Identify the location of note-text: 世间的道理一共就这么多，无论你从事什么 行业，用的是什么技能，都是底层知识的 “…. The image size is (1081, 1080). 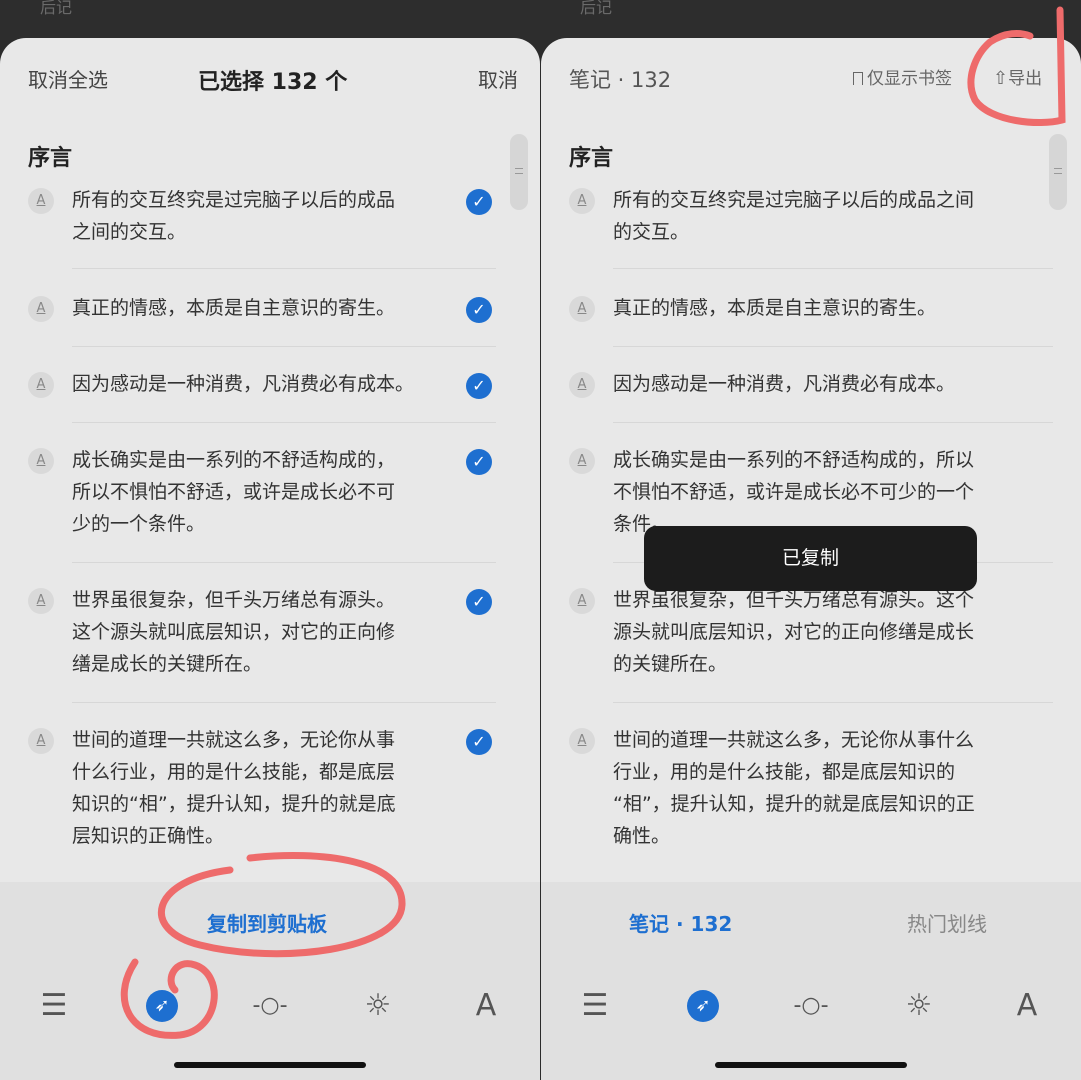
(794, 788).